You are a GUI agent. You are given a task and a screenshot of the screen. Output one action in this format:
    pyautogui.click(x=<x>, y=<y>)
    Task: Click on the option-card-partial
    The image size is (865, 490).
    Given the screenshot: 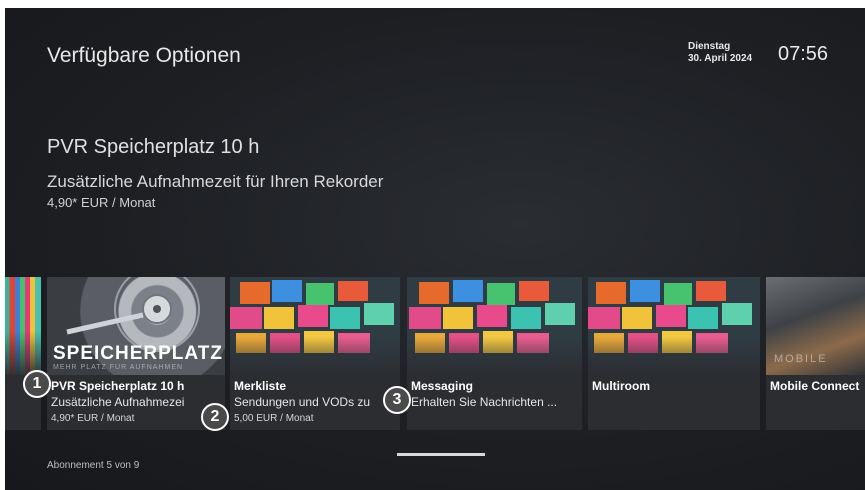 What is the action you would take?
    pyautogui.click(x=23, y=353)
    